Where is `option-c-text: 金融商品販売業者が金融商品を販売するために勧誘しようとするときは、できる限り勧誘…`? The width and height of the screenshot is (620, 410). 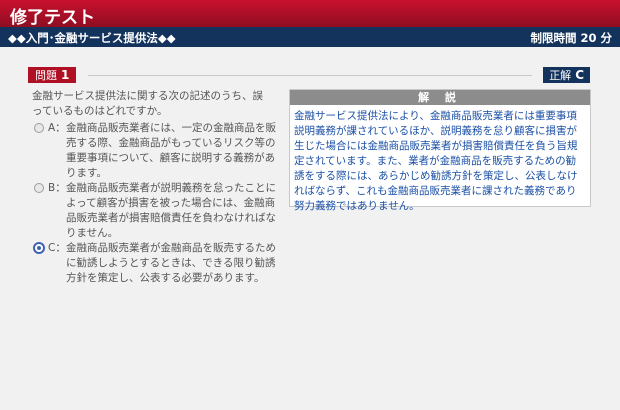 option-c-text: 金融商品販売業者が金融商品を販売するために勧誘しようとするときは、できる限り勧誘… is located at coordinates (171, 263).